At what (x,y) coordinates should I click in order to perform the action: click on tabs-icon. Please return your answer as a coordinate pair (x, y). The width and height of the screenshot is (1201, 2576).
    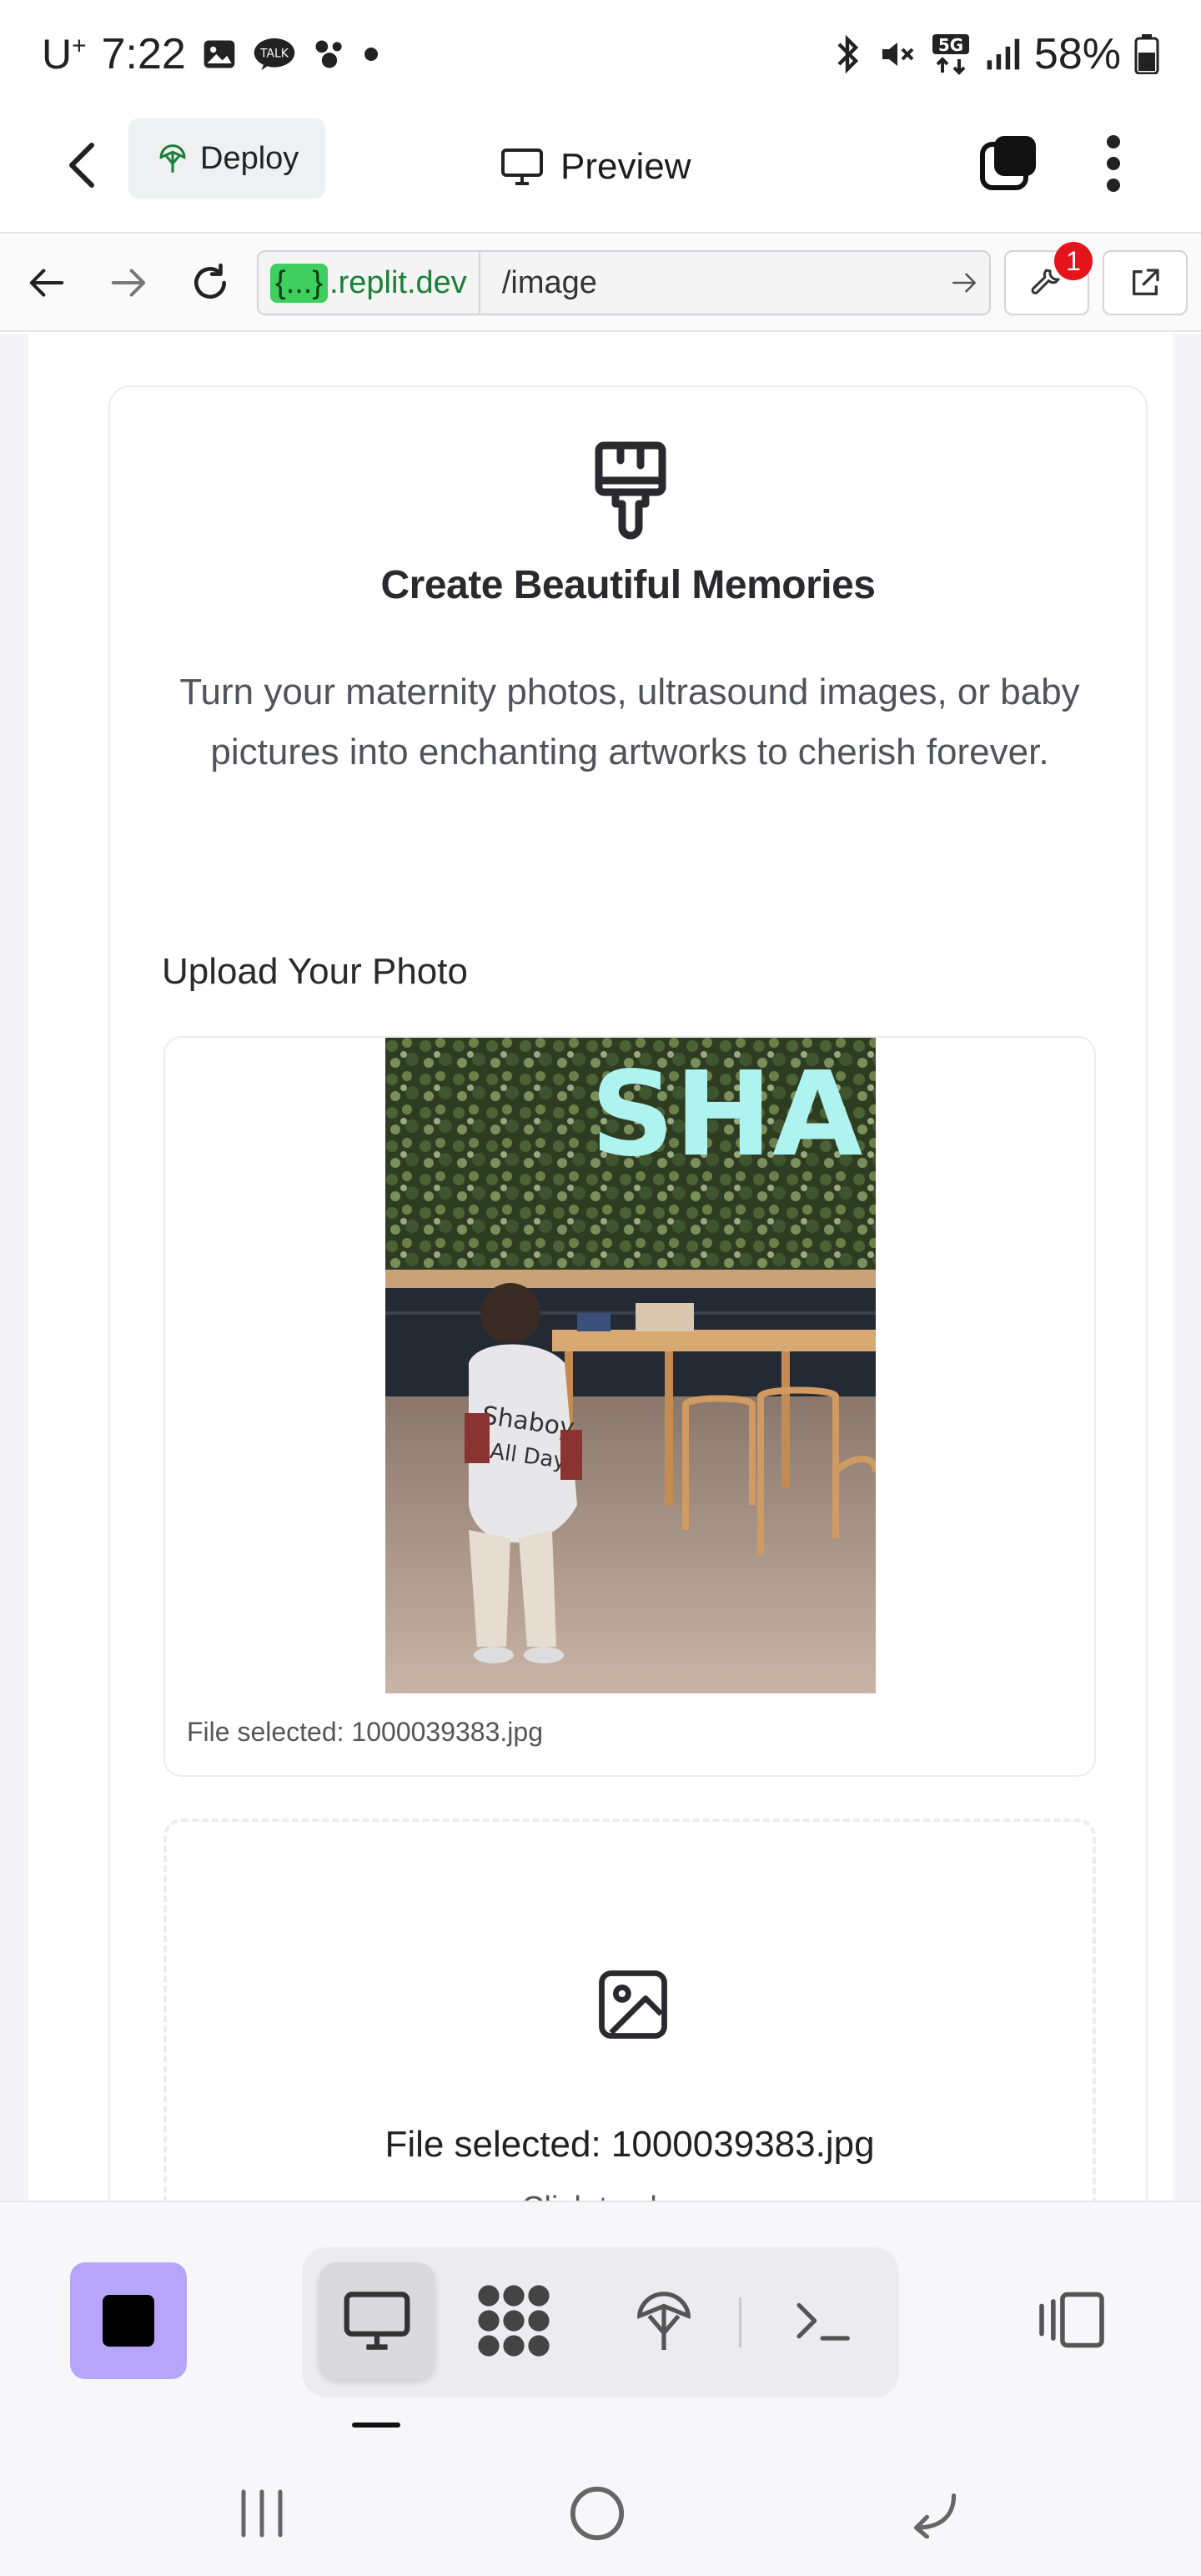
    Looking at the image, I should click on (1008, 163).